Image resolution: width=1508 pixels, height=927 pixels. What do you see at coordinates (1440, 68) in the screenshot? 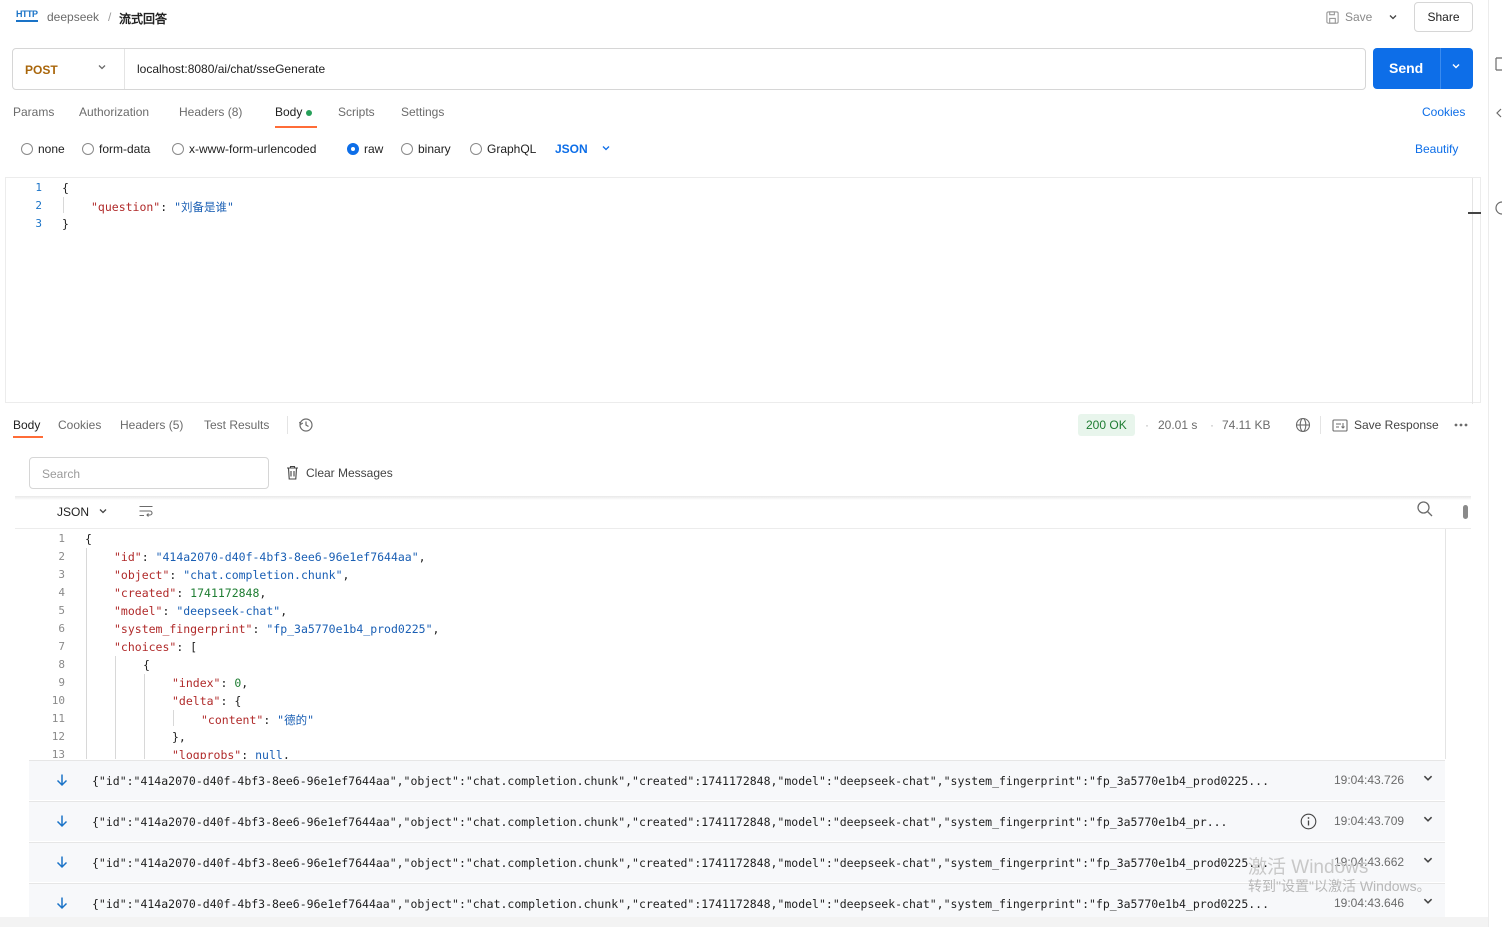
I see `send-split-divider` at bounding box center [1440, 68].